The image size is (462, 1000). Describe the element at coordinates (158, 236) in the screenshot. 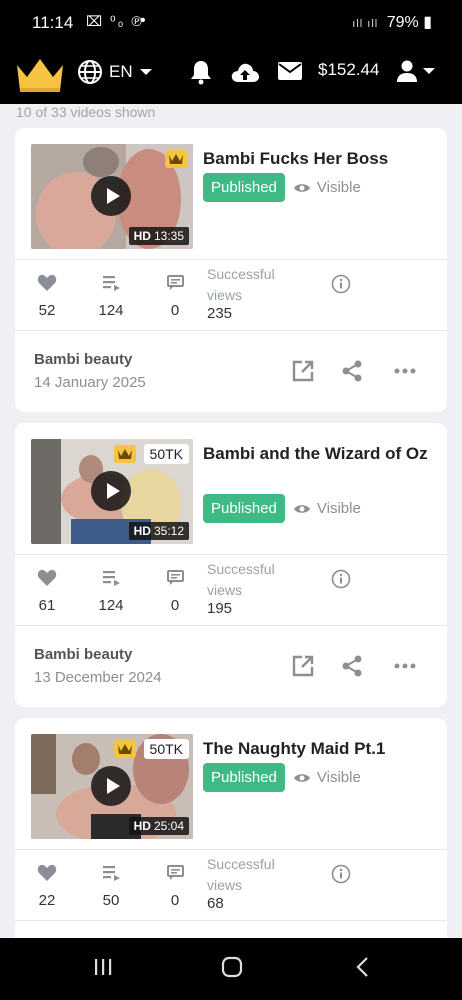

I see `duration-badge: HD 13:35` at that location.